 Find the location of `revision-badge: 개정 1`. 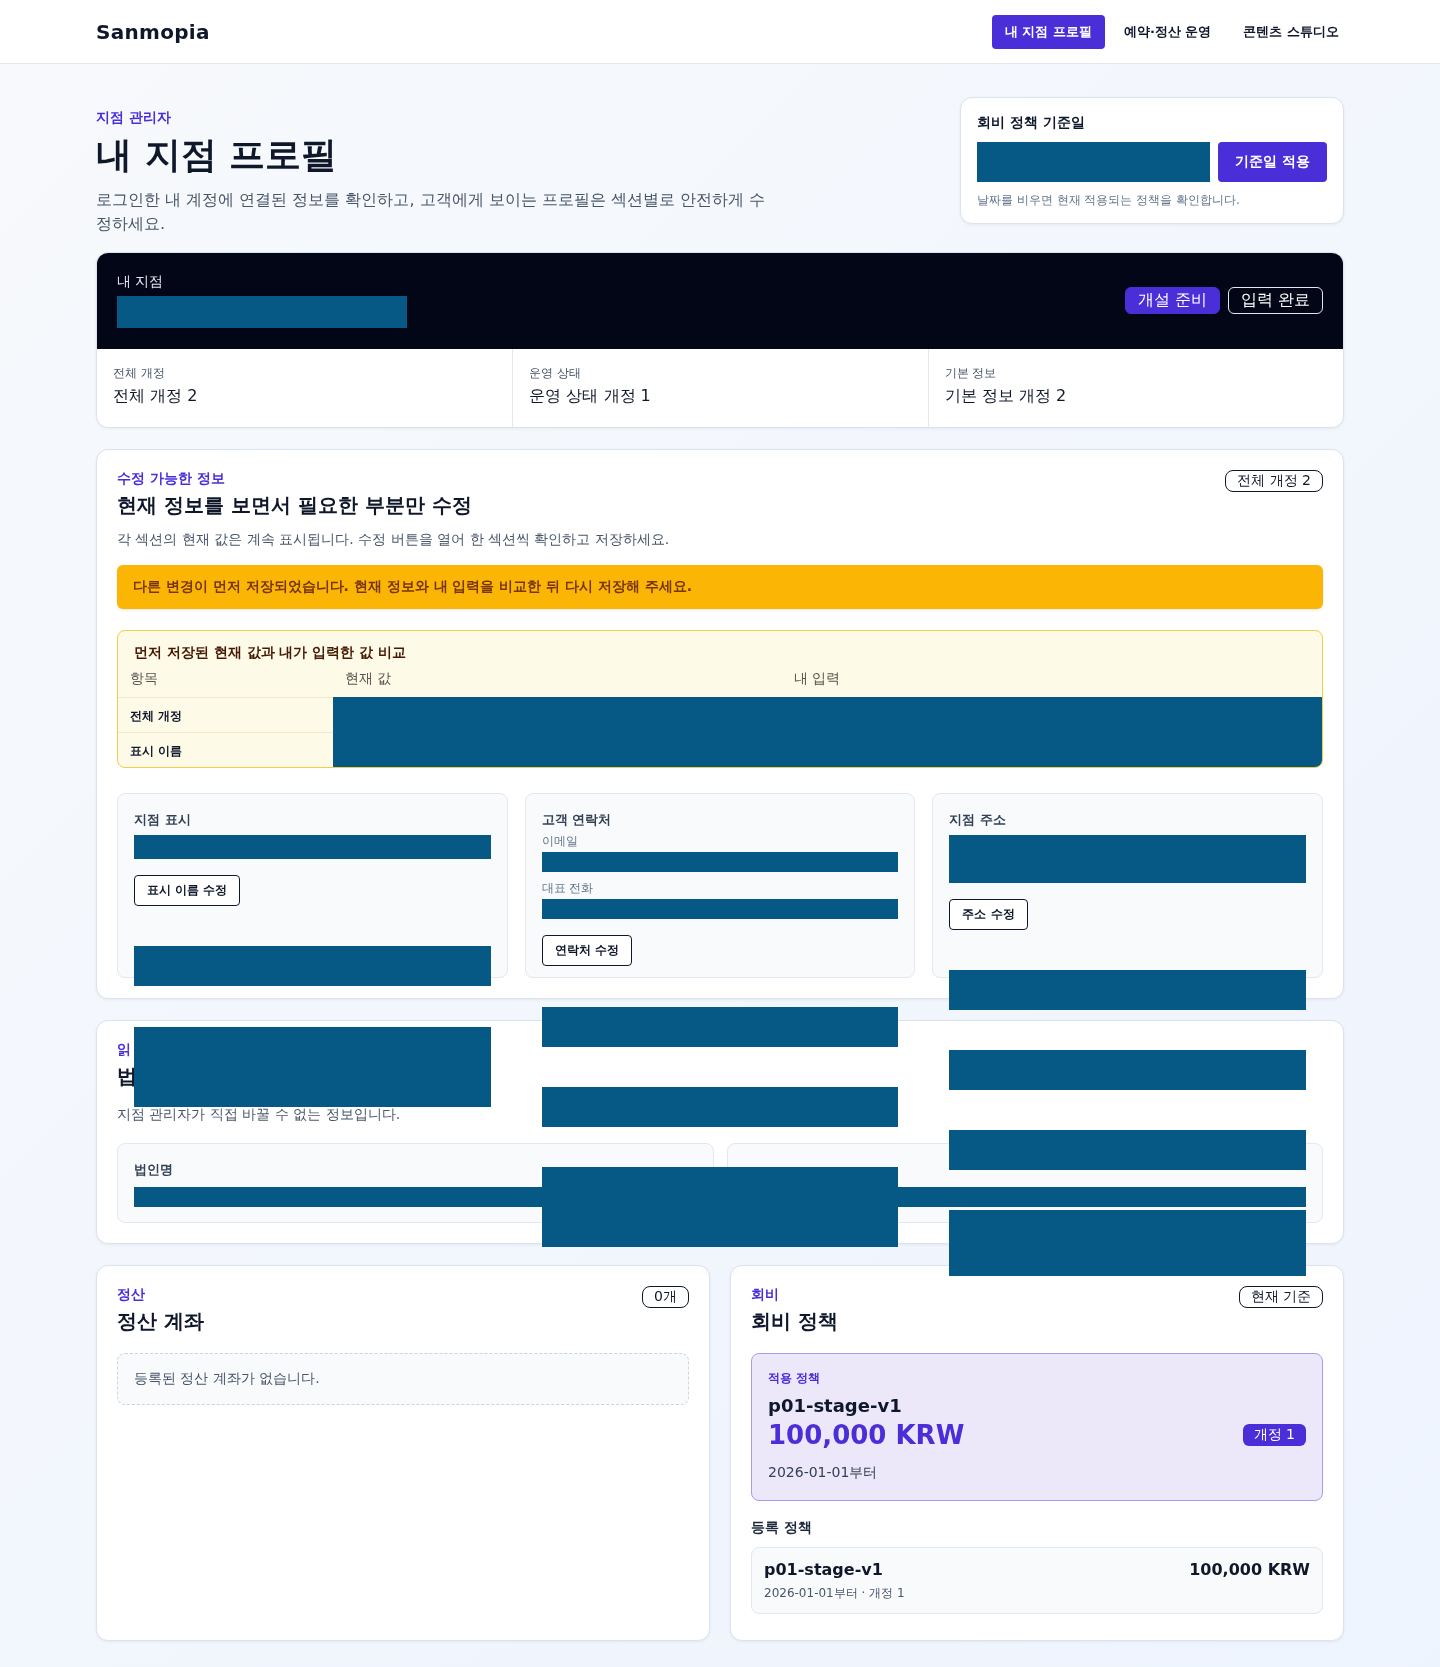

revision-badge: 개정 1 is located at coordinates (1274, 1435).